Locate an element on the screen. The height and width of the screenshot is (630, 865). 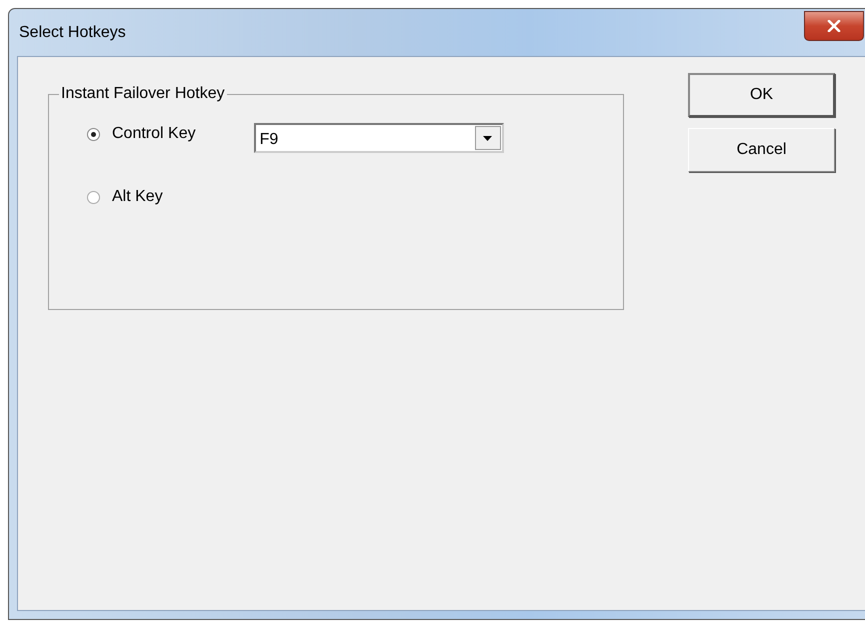
close-button is located at coordinates (834, 25).